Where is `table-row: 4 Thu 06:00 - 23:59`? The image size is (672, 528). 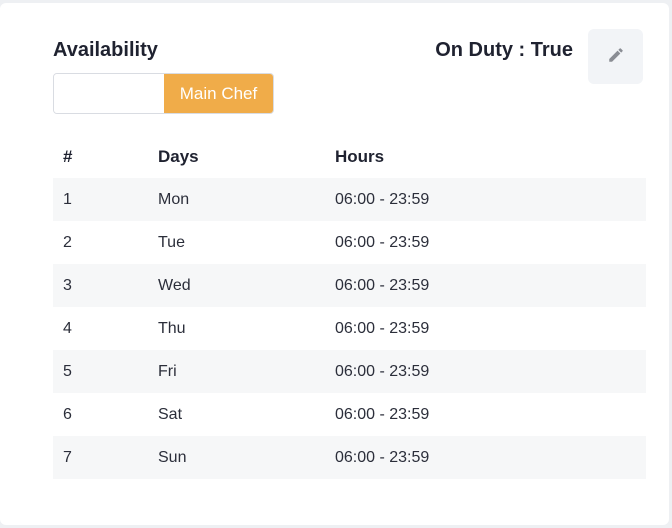
table-row: 4 Thu 06:00 - 23:59 is located at coordinates (349, 328).